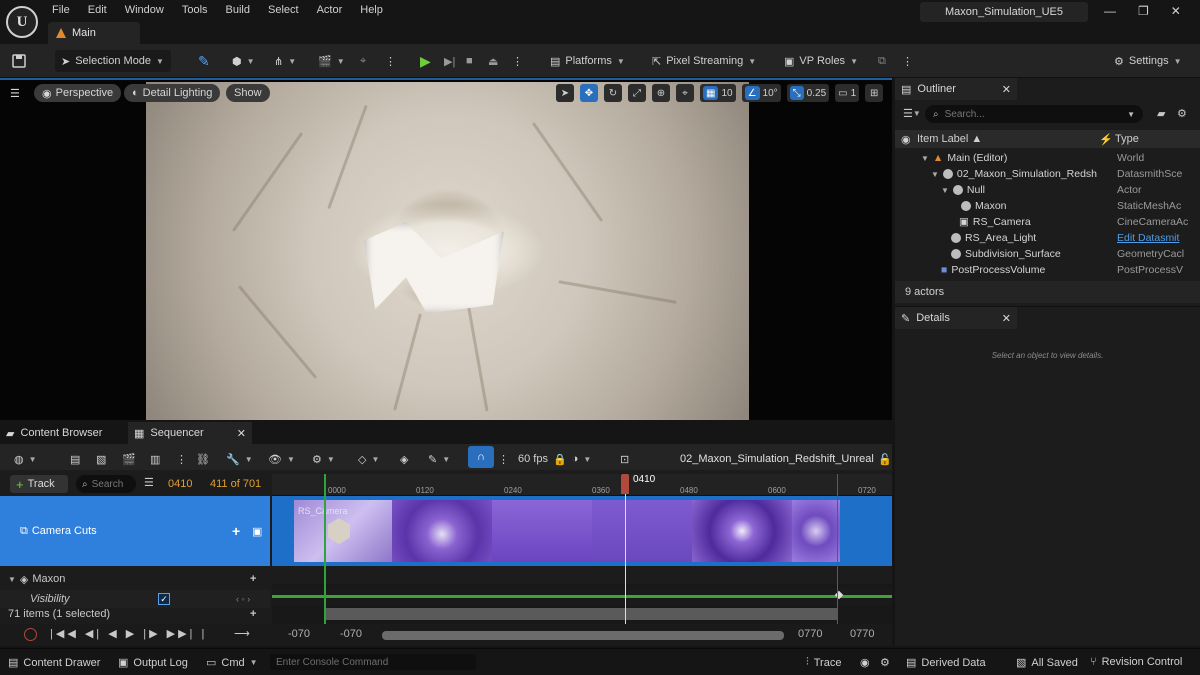  What do you see at coordinates (583, 635) in the screenshot?
I see `timeline-scrollbar` at bounding box center [583, 635].